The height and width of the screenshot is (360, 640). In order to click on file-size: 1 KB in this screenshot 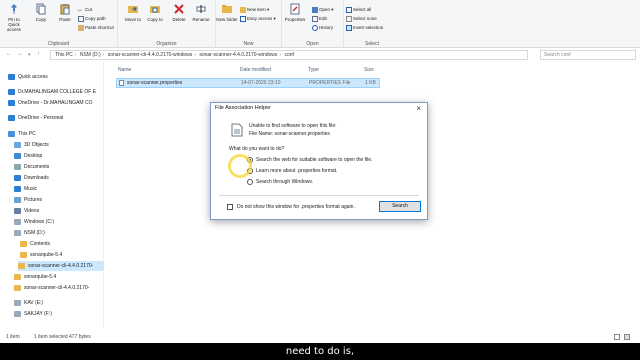, I will do `click(370, 83)`.